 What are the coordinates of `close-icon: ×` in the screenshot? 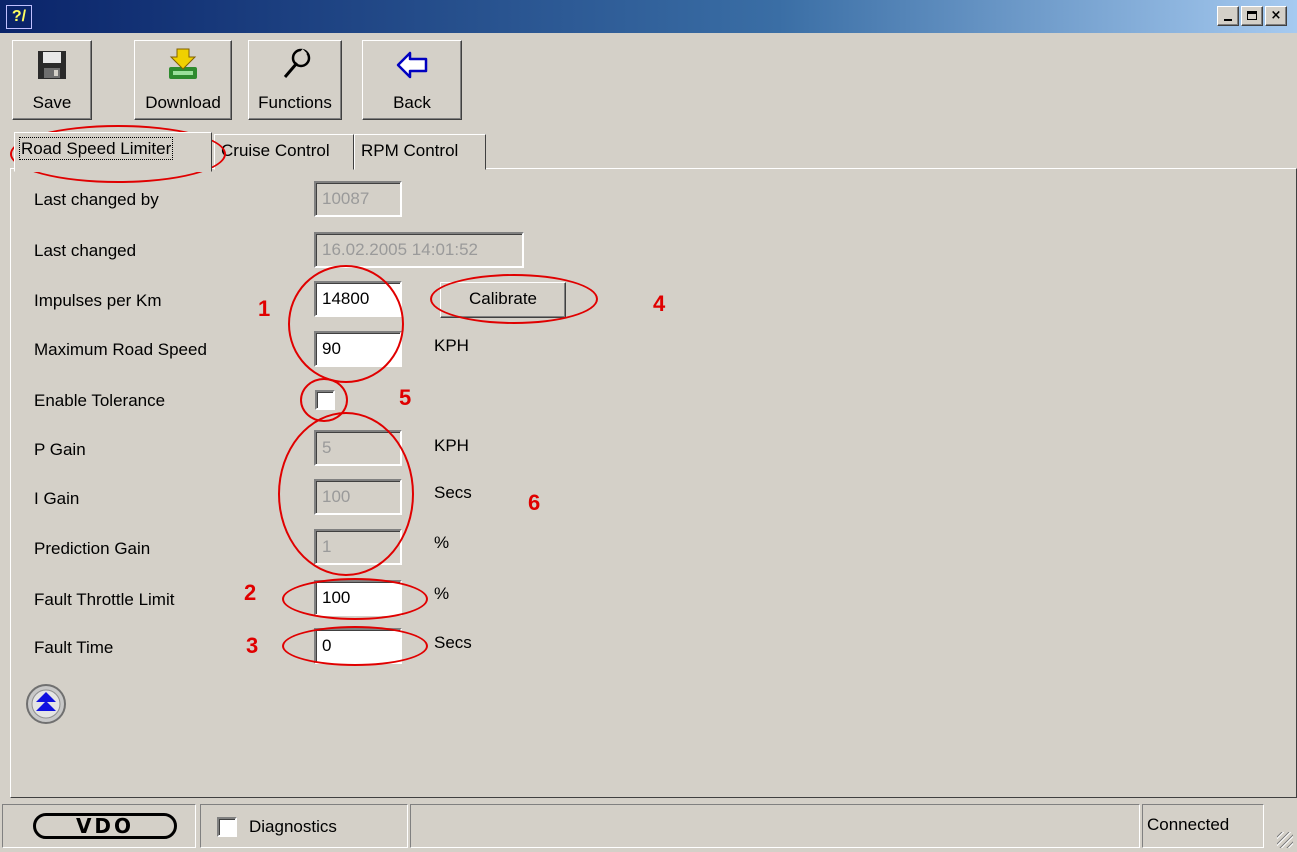 It's located at (1276, 15).